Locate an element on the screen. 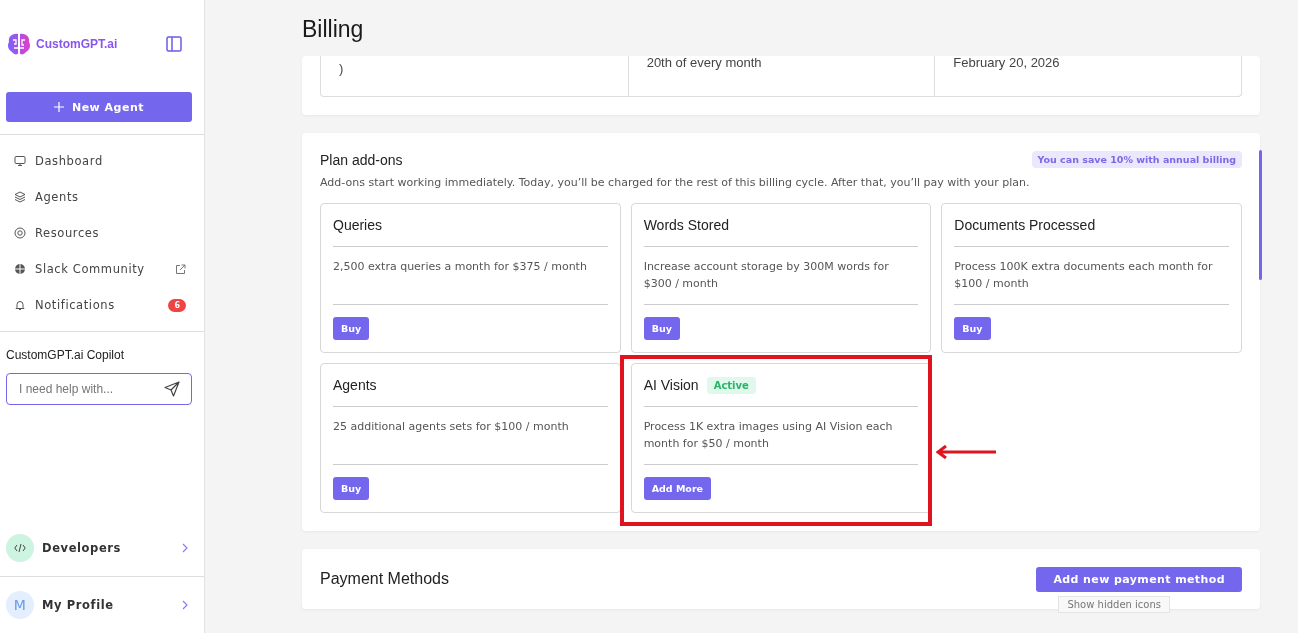  avatar: M is located at coordinates (20, 605).